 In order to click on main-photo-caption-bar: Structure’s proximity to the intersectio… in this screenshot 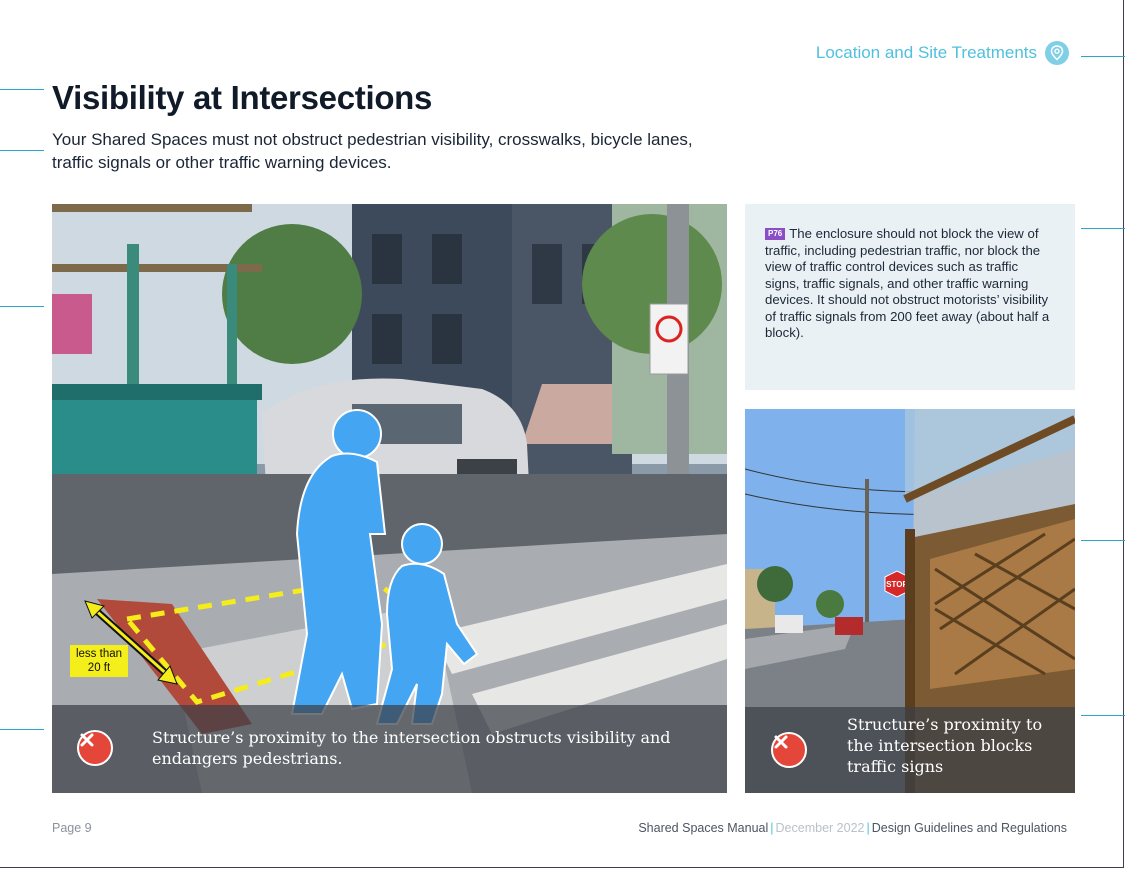, I will do `click(389, 749)`.